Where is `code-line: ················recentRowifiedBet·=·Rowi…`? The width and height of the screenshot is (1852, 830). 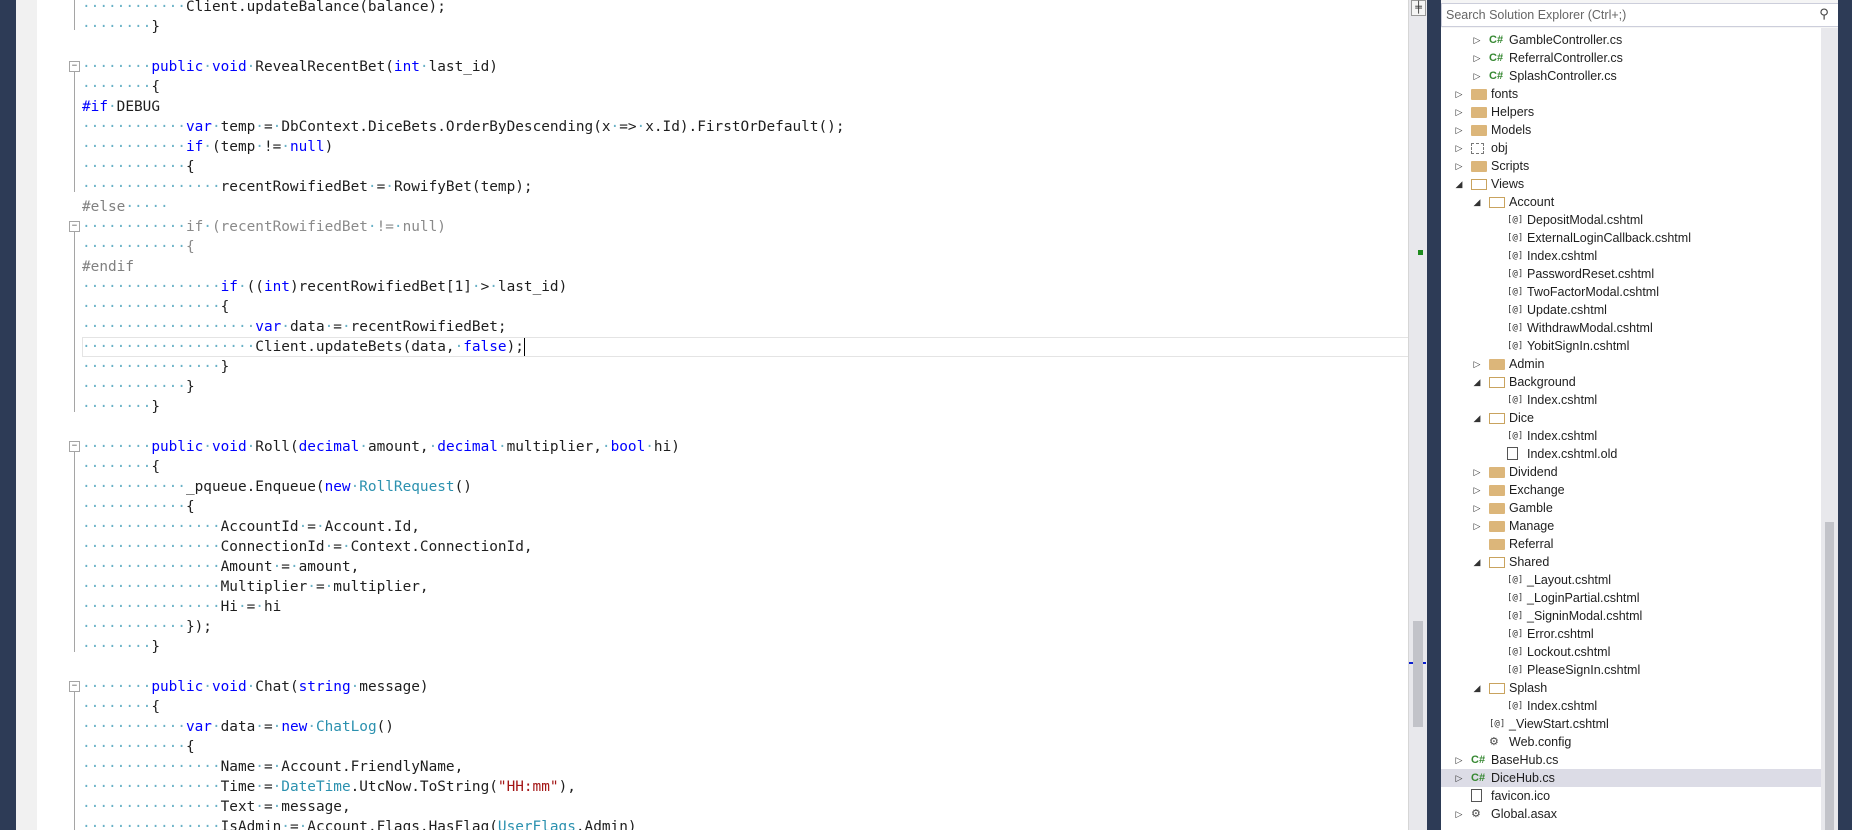
code-line: ················recentRowifiedBet·=·Rowi… is located at coordinates (307, 187).